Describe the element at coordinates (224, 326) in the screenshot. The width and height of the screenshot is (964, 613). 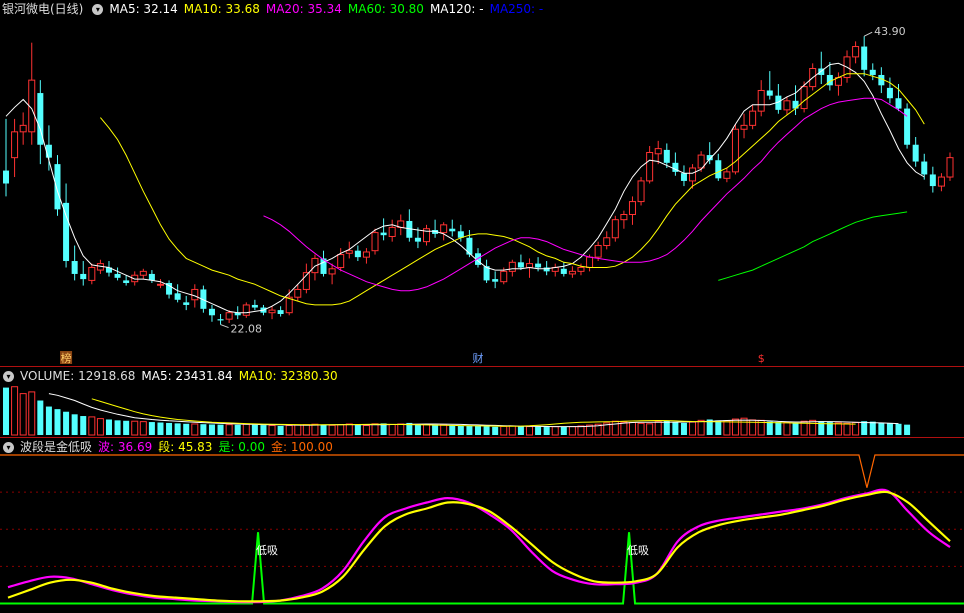
I see `low-pointer` at that location.